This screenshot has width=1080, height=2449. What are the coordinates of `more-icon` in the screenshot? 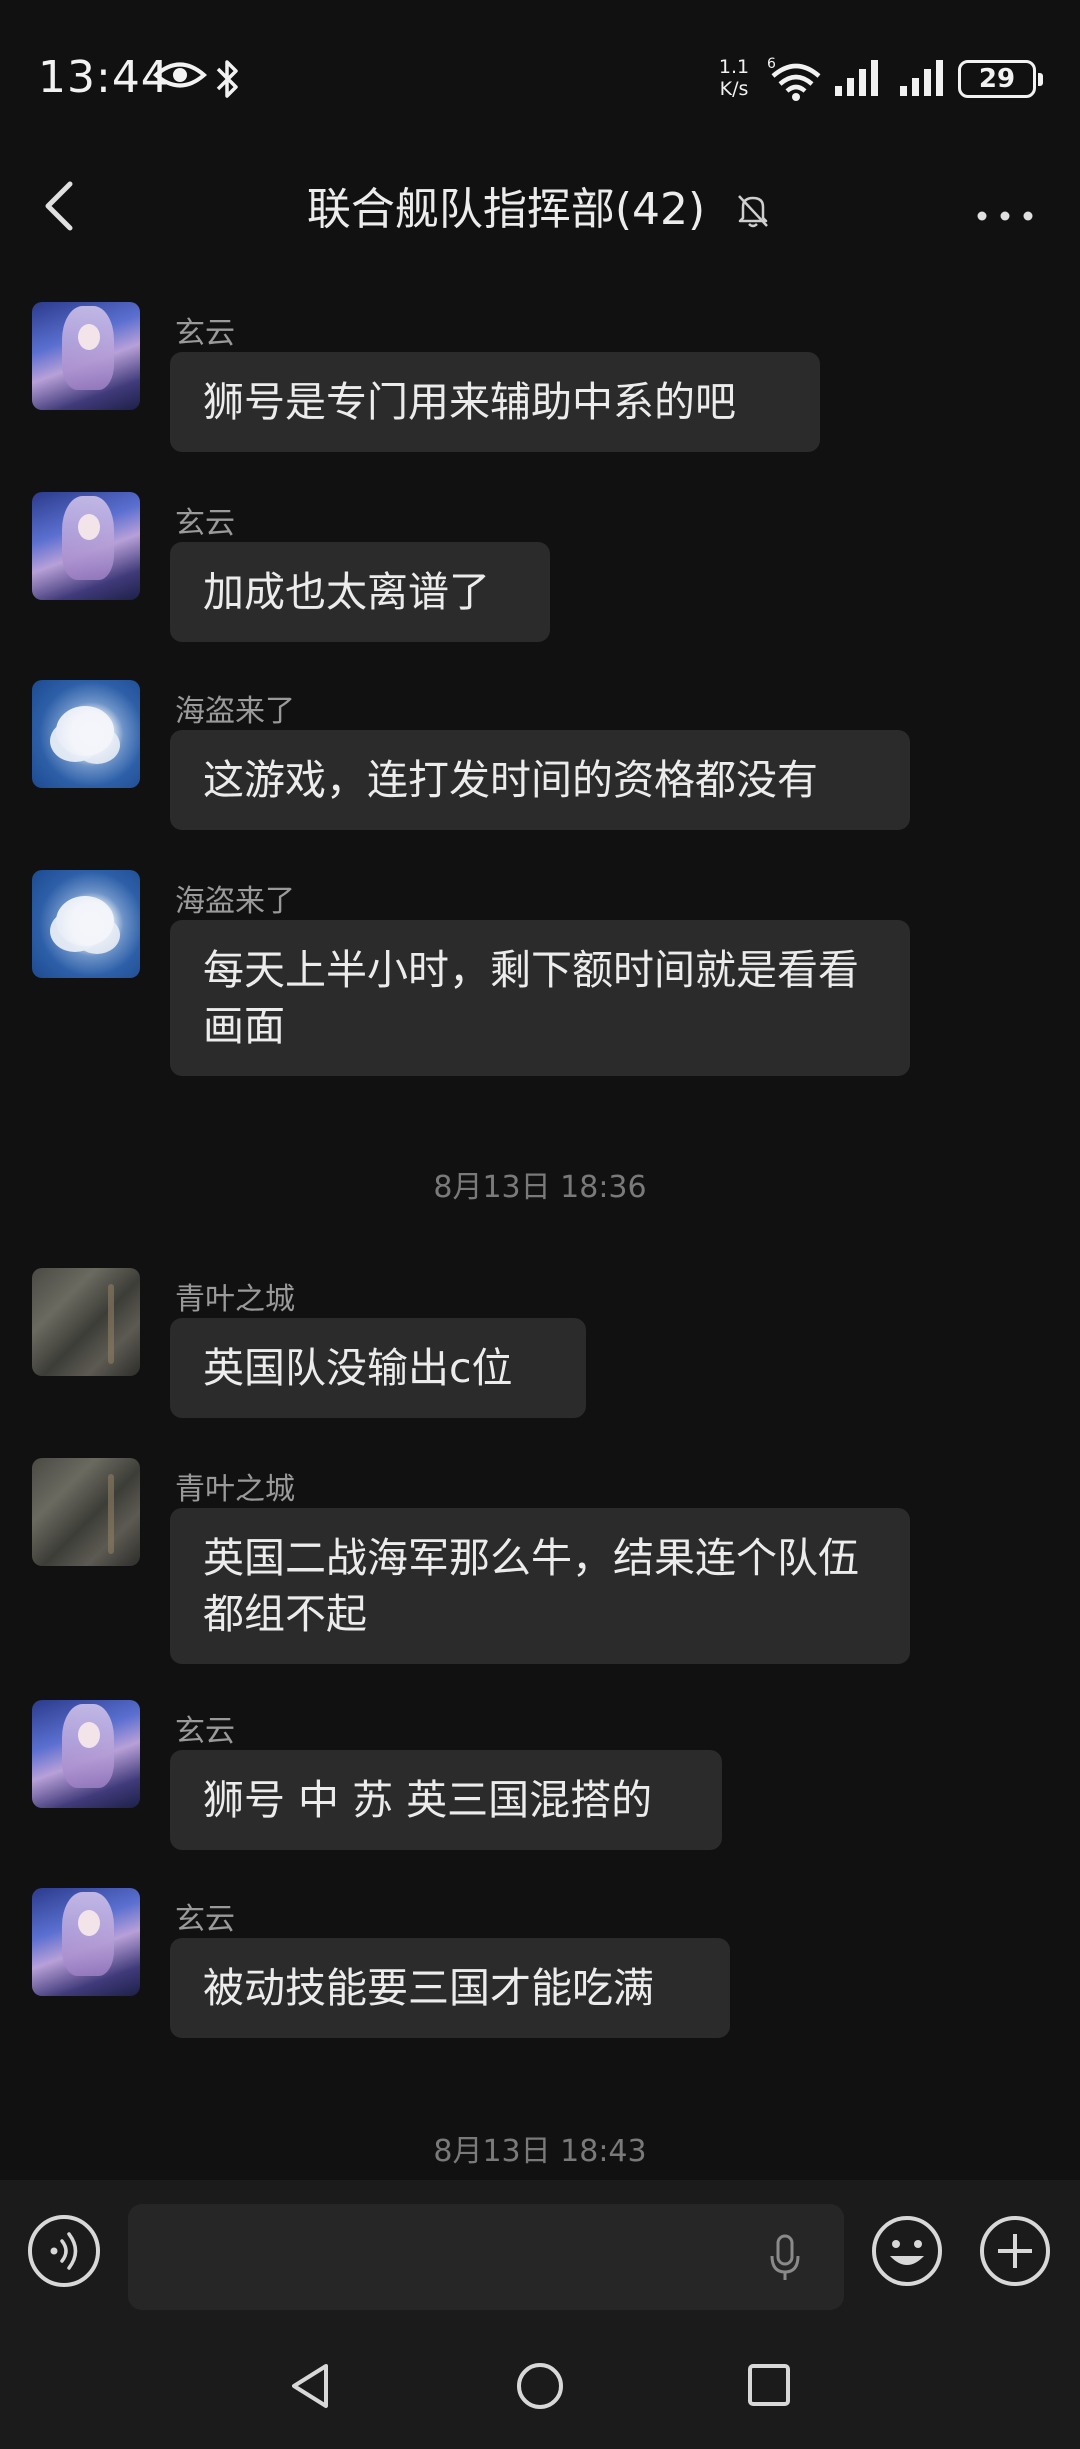 It's located at (1005, 205).